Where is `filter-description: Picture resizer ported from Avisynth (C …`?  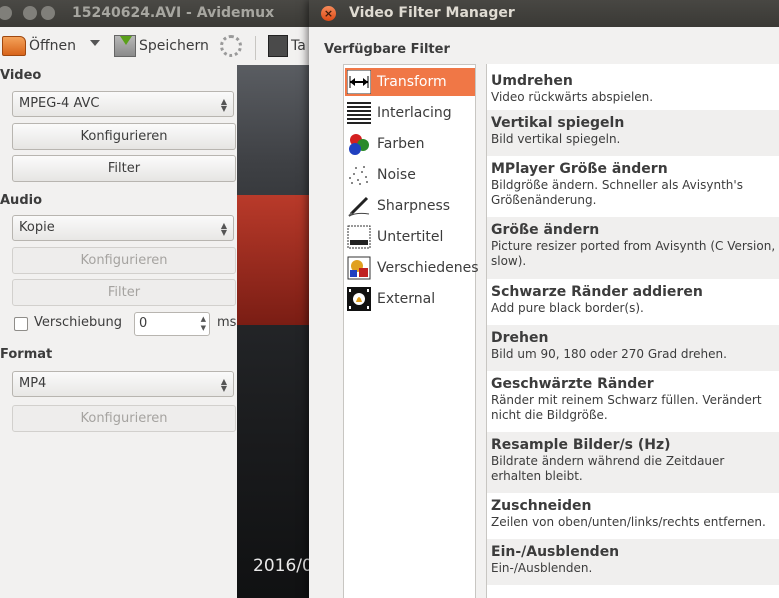 filter-description: Picture resizer ported from Avisynth (C … is located at coordinates (633, 253).